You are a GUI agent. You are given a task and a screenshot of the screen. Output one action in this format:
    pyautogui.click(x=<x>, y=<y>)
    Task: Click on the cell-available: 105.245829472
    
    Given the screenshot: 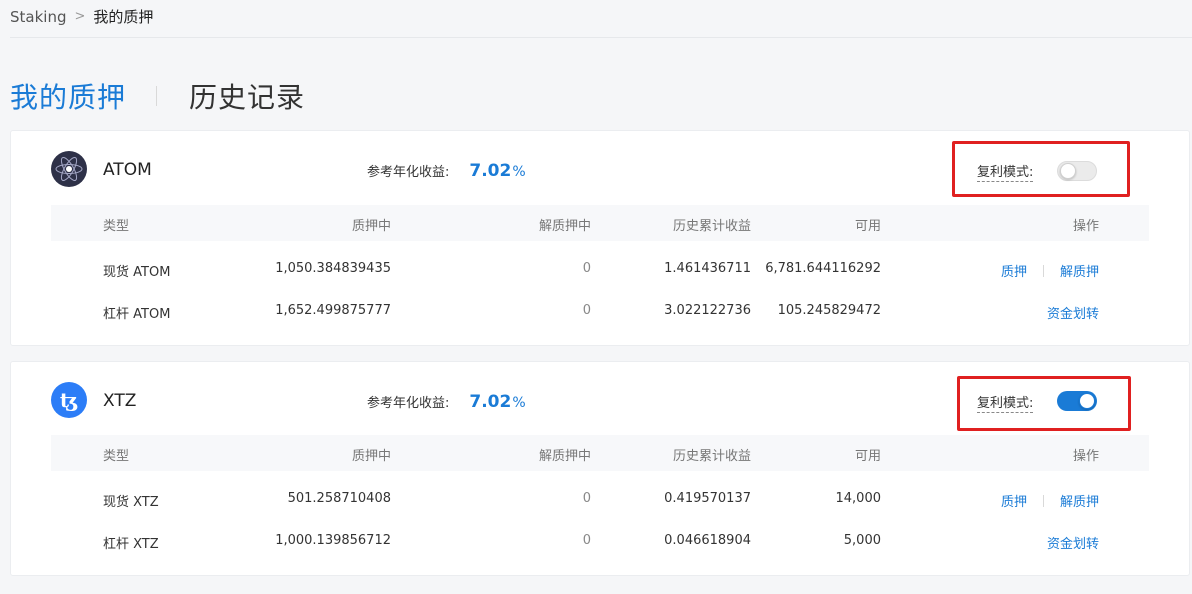 What is the action you would take?
    pyautogui.click(x=829, y=310)
    